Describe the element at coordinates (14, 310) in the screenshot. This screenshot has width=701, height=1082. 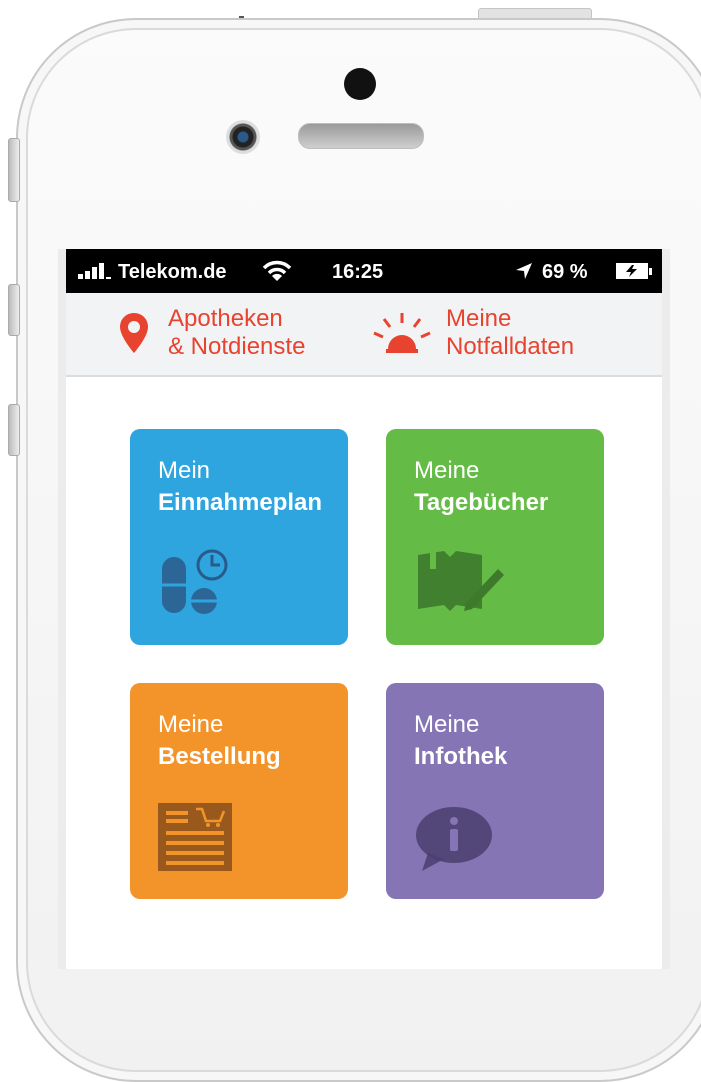
I see `volume-up-button` at that location.